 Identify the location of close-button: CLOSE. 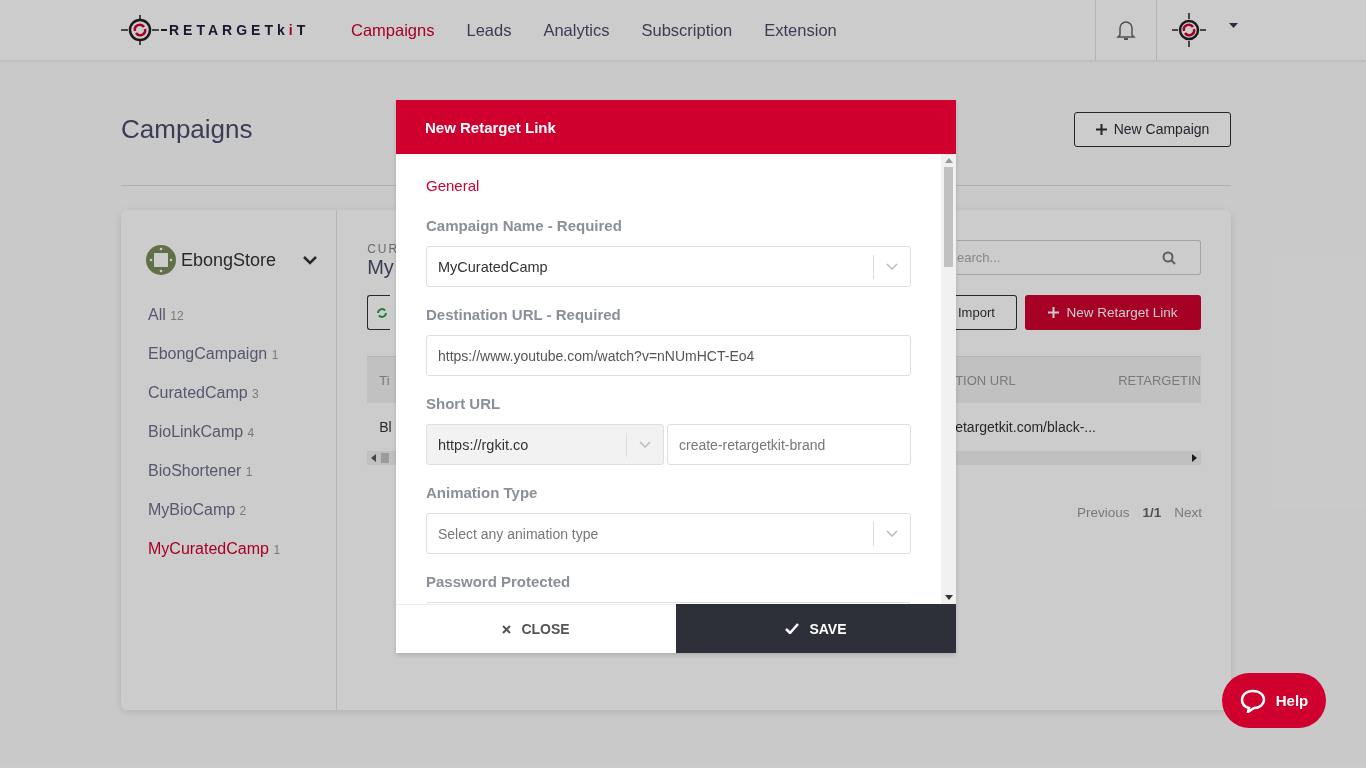
(536, 628).